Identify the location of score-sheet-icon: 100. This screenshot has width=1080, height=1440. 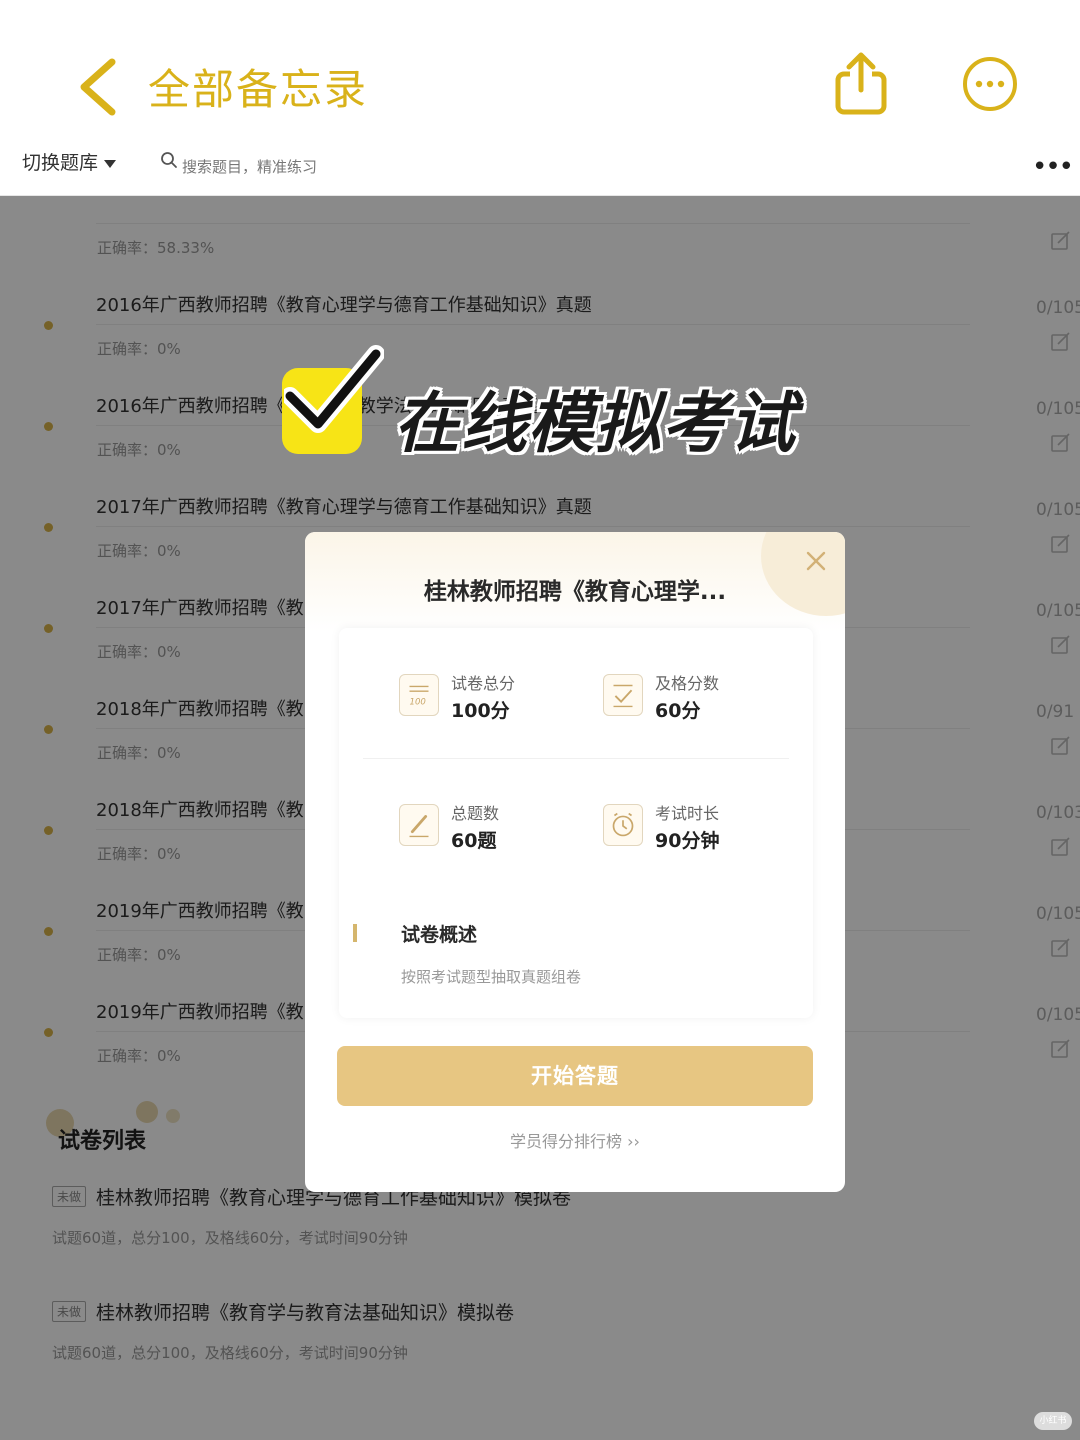
(419, 695).